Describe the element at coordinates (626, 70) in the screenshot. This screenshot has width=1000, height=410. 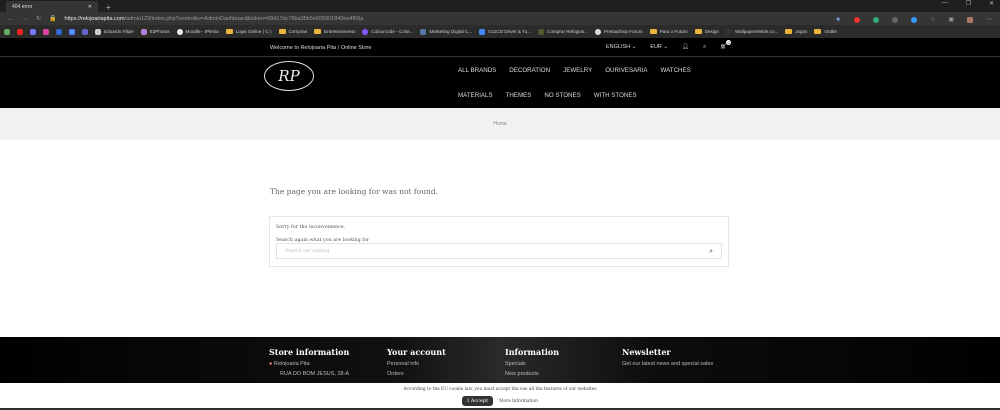
I see `nav-ourivesaria: OURIVESARIA` at that location.